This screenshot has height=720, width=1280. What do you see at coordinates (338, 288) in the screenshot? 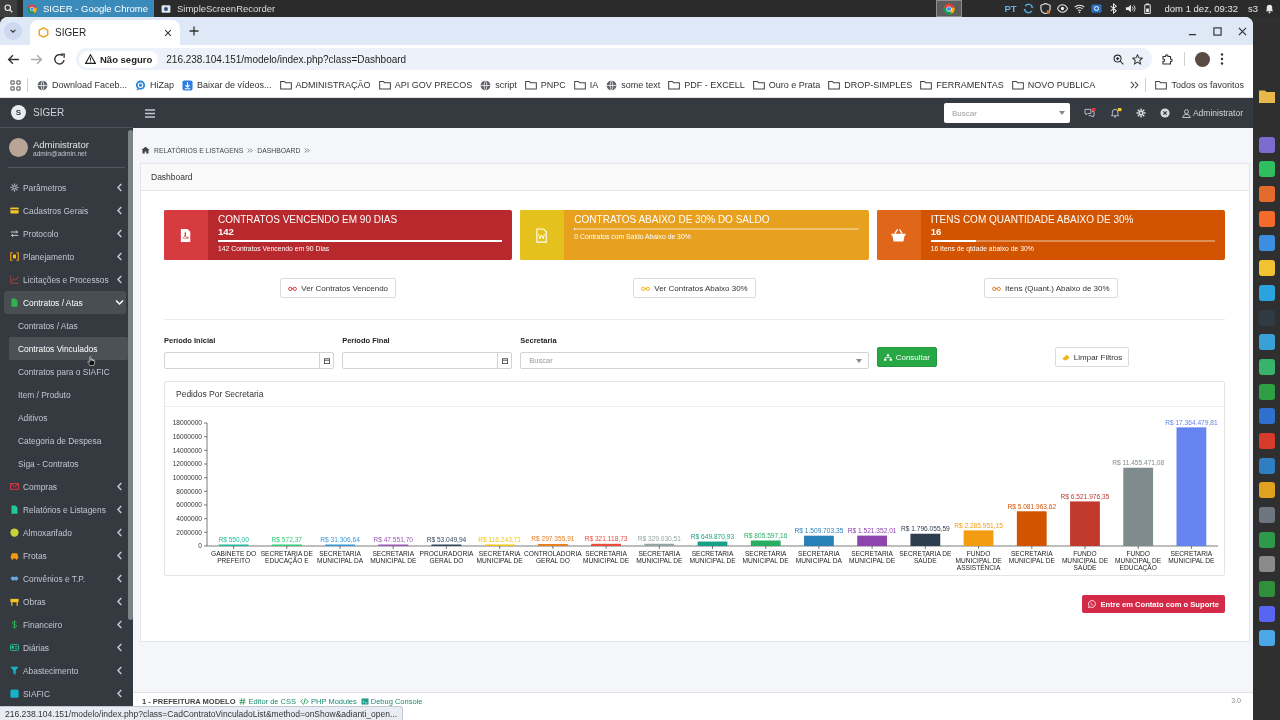
I see `view-button: Ver Contratos Vencendo` at bounding box center [338, 288].